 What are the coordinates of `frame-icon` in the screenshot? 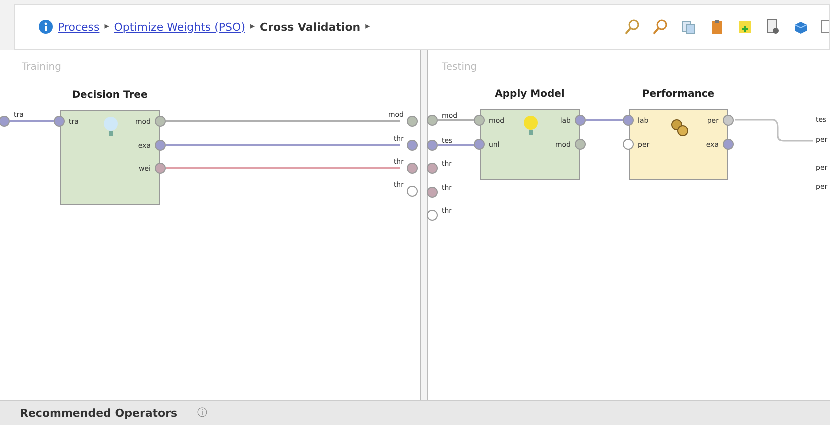 It's located at (825, 27).